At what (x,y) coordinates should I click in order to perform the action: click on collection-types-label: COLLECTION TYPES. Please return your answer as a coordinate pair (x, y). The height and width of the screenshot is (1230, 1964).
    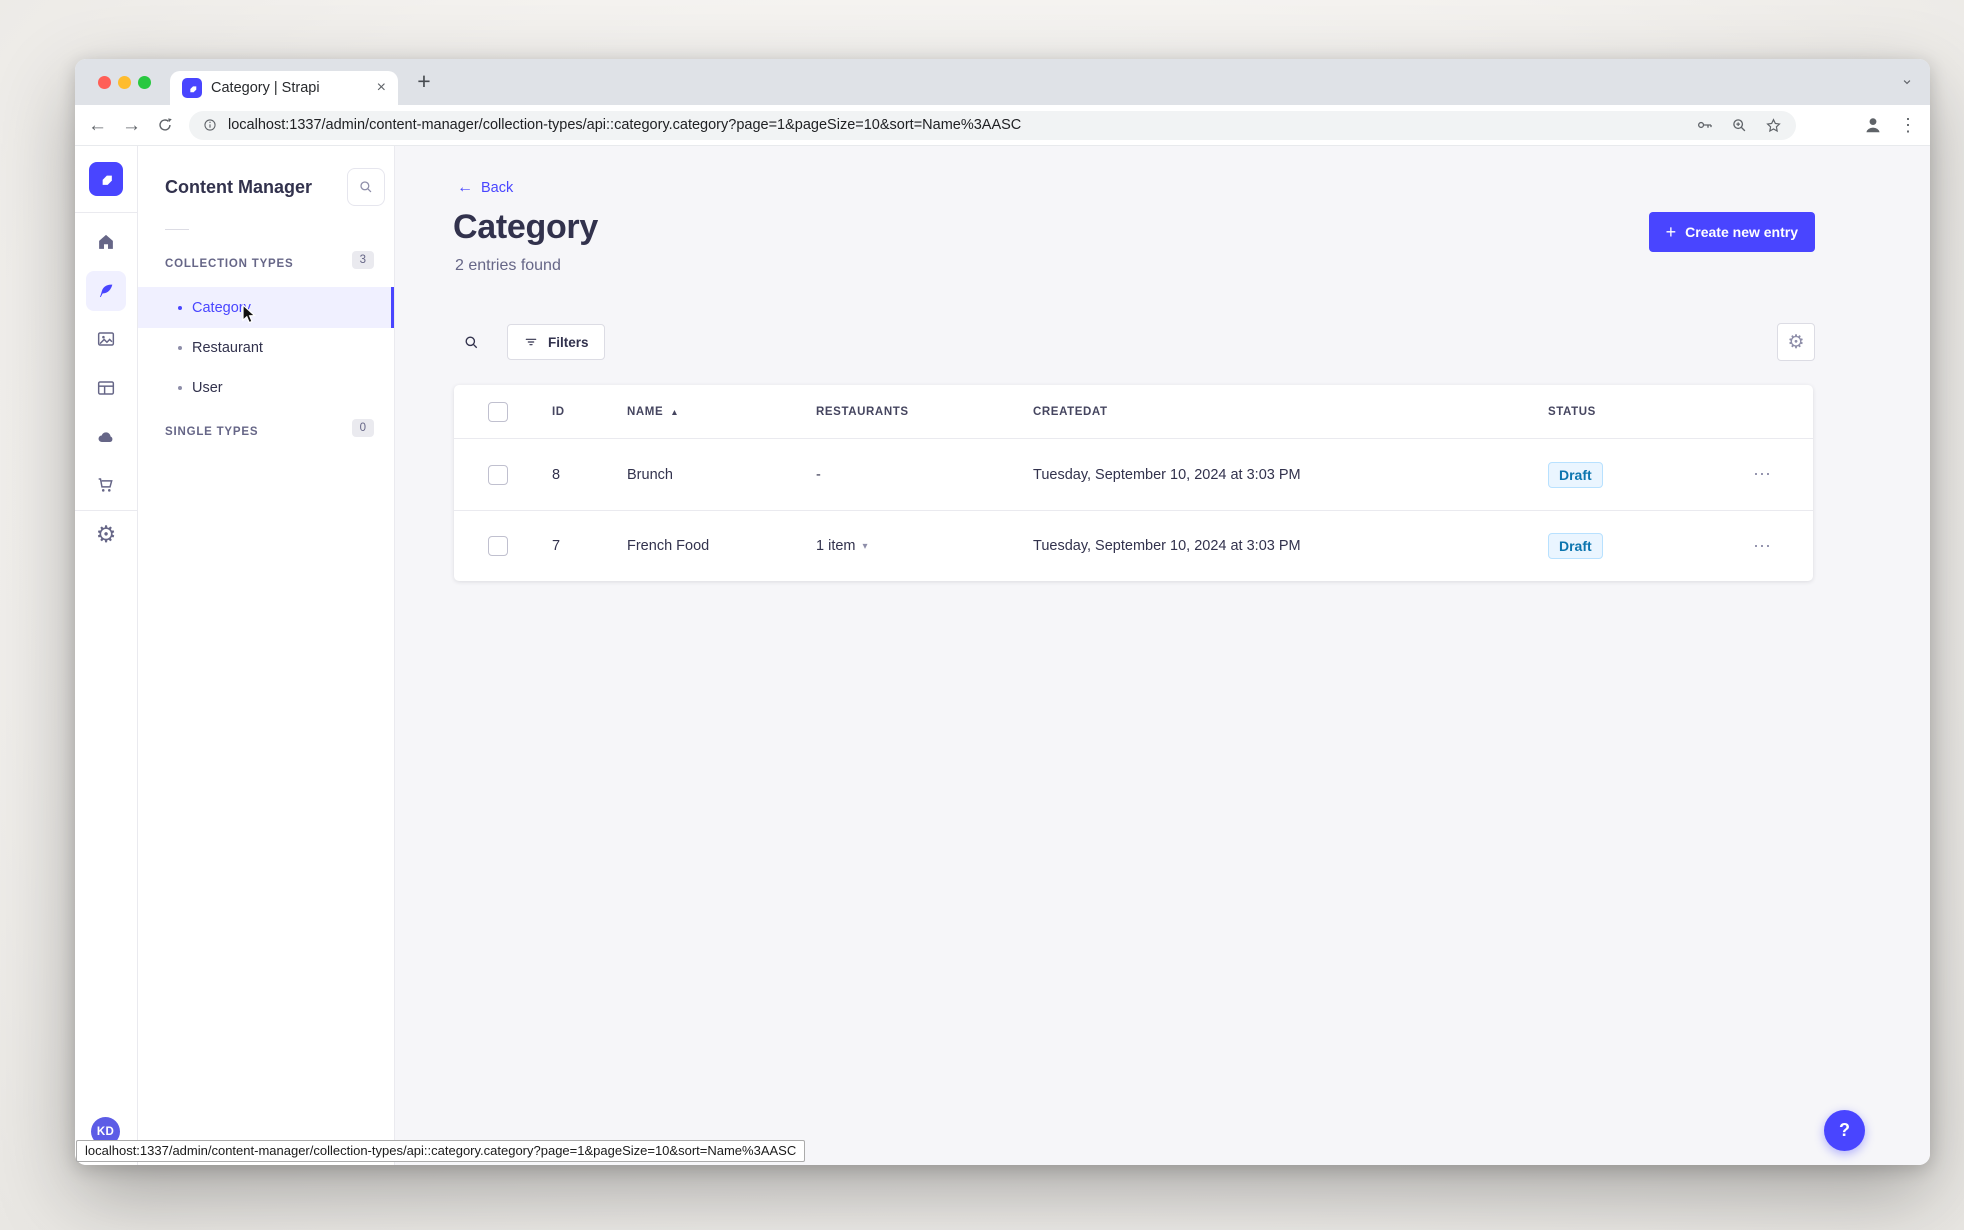
    Looking at the image, I should click on (229, 264).